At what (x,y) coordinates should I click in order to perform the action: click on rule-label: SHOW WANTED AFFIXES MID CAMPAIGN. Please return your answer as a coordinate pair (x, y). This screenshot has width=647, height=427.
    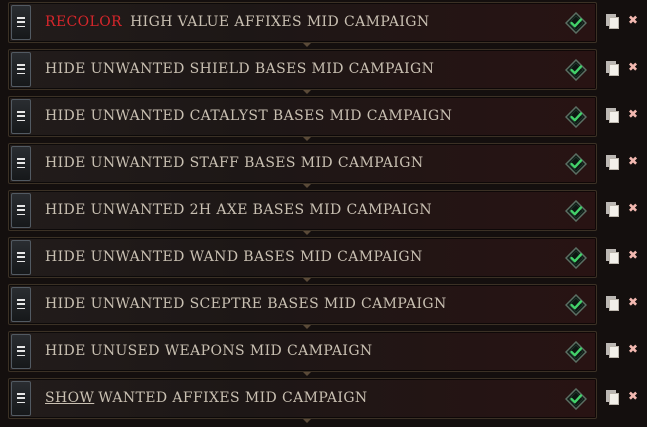
    Looking at the image, I should click on (206, 398).